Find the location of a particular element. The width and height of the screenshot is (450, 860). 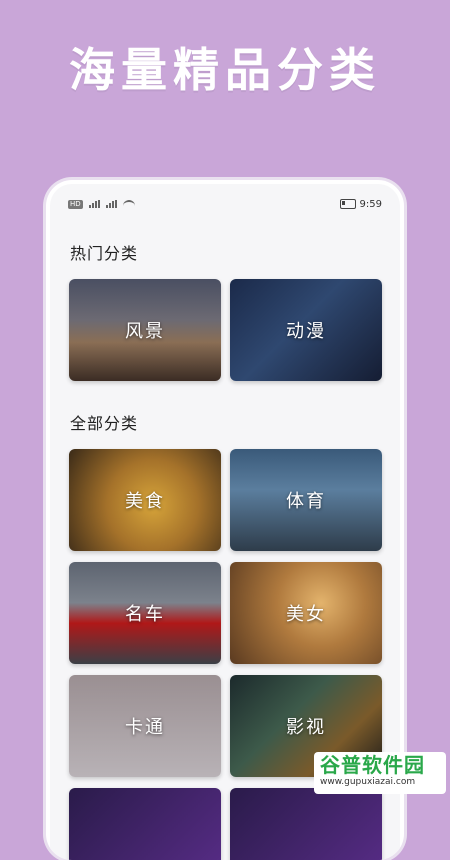

category-label: 美食 is located at coordinates (145, 501).